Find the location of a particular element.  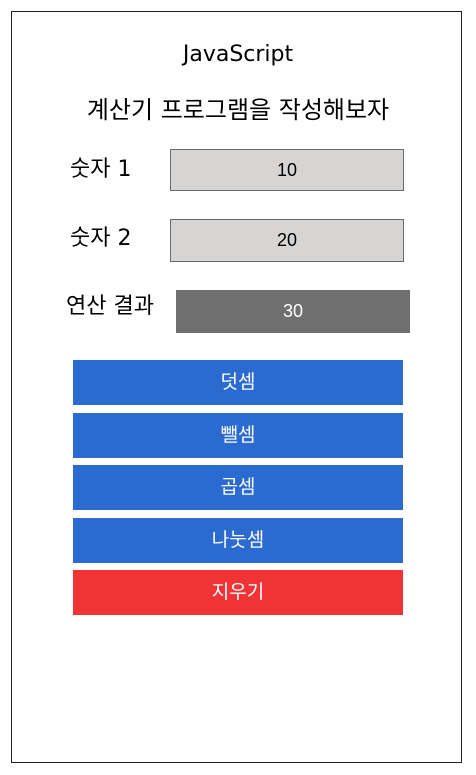

number2-label: 숫자 2 is located at coordinates (101, 238).